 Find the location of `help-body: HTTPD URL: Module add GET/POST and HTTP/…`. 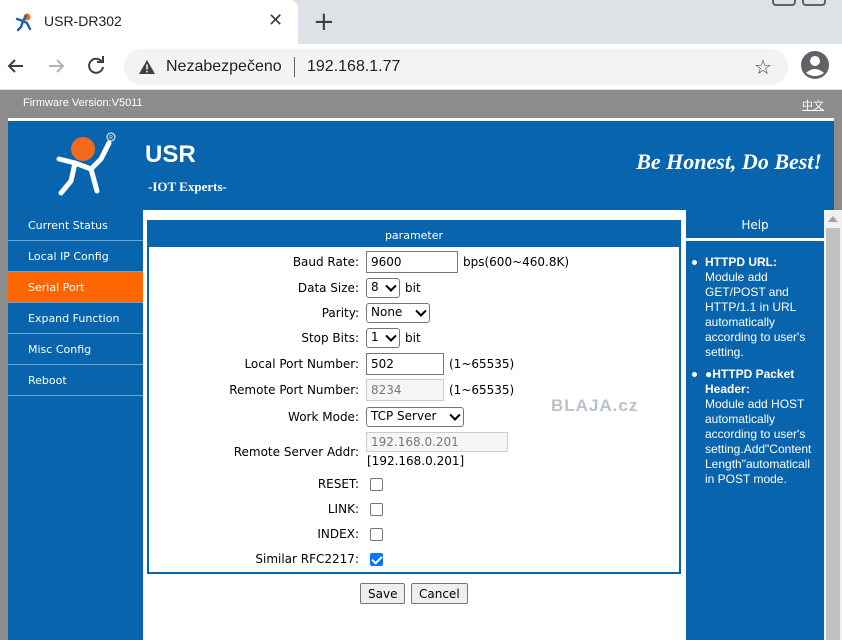

help-body: HTTPD URL: Module add GET/POST and HTTP/… is located at coordinates (755, 364).